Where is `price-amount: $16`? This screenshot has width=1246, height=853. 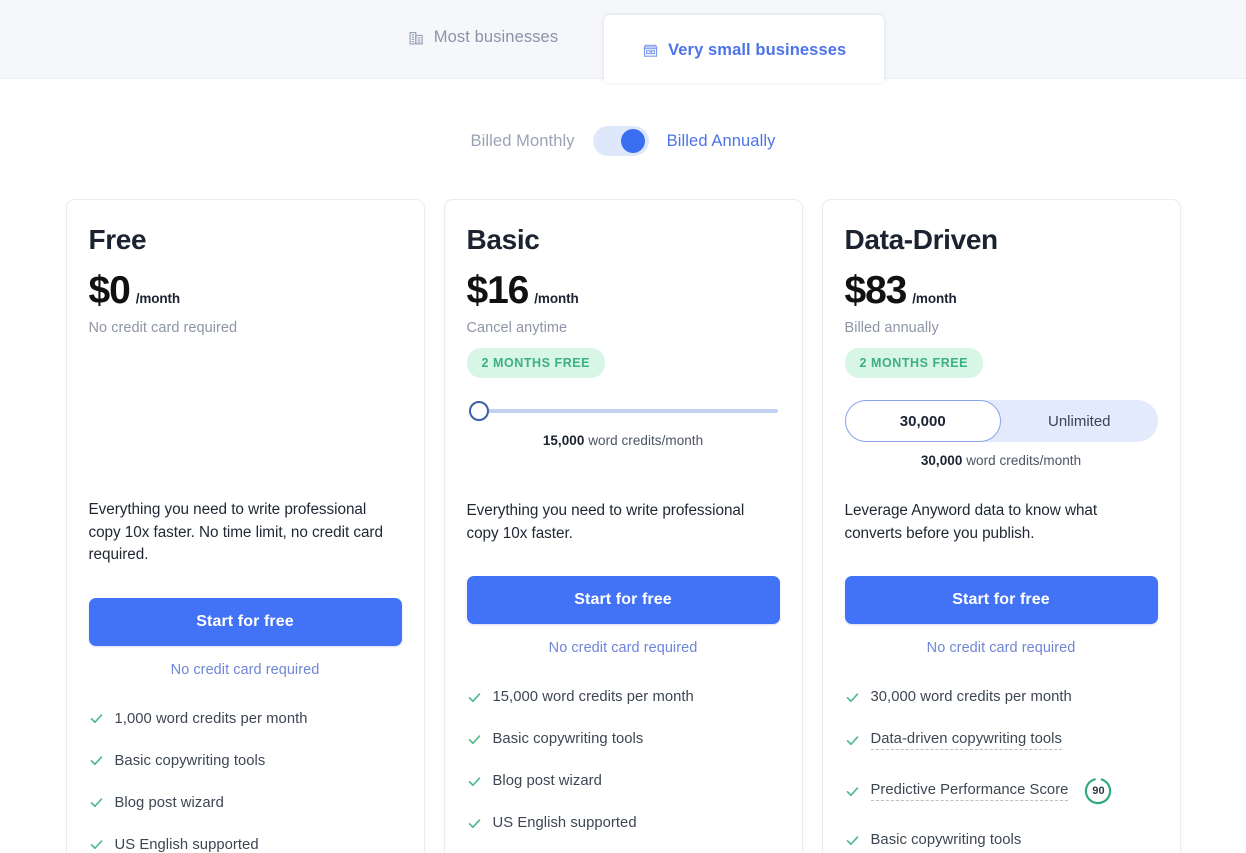
price-amount: $16 is located at coordinates (498, 291).